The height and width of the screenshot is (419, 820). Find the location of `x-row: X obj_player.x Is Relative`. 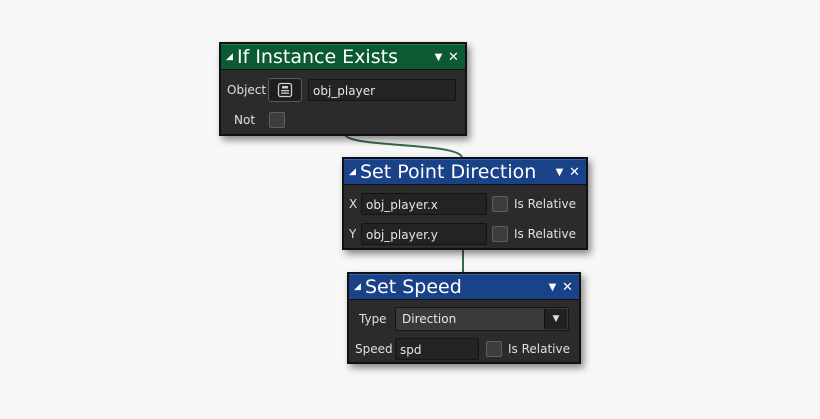

x-row: X obj_player.x Is Relative is located at coordinates (465, 204).